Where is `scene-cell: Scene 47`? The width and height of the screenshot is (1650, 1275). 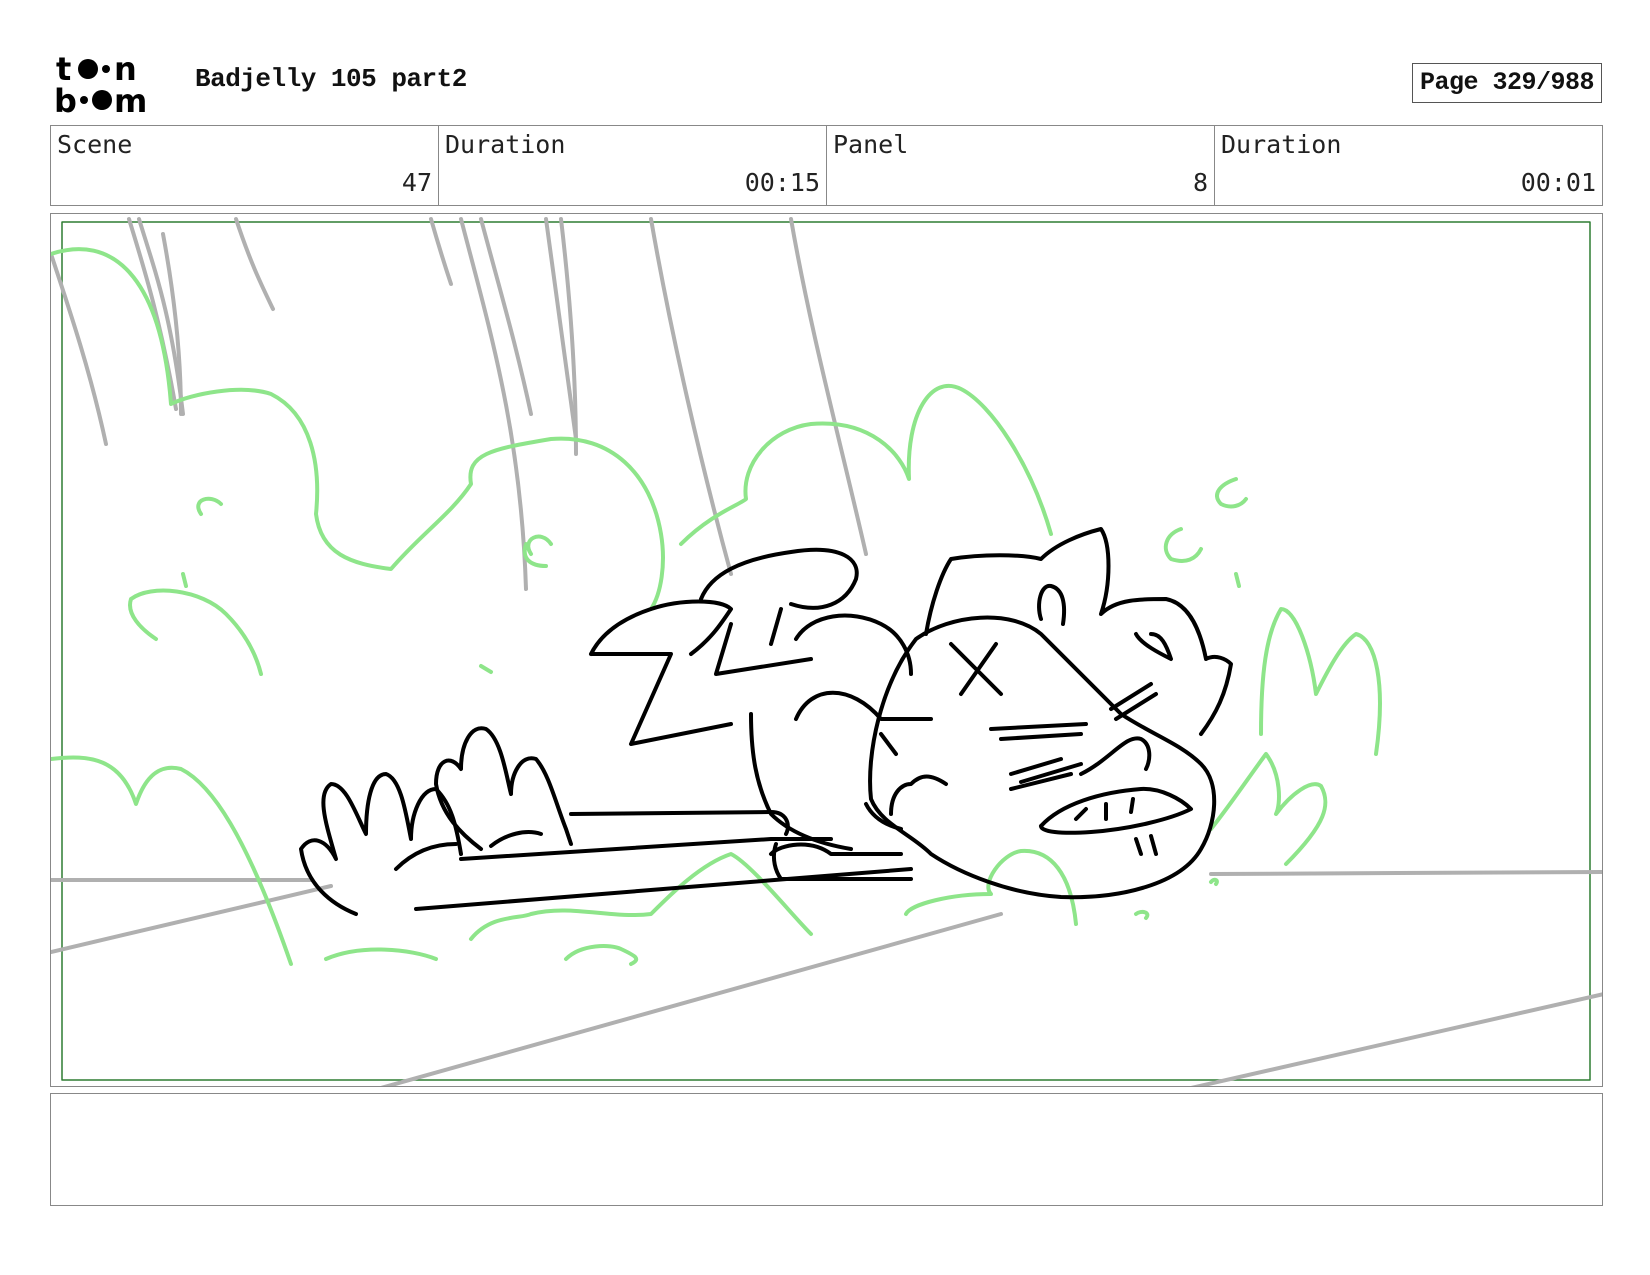
scene-cell: Scene 47 is located at coordinates (245, 165).